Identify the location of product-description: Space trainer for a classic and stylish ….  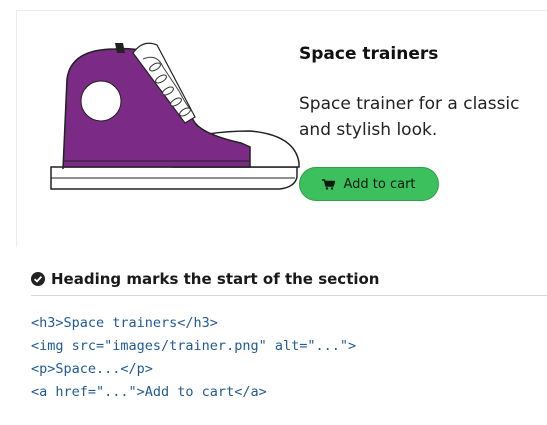
(409, 117).